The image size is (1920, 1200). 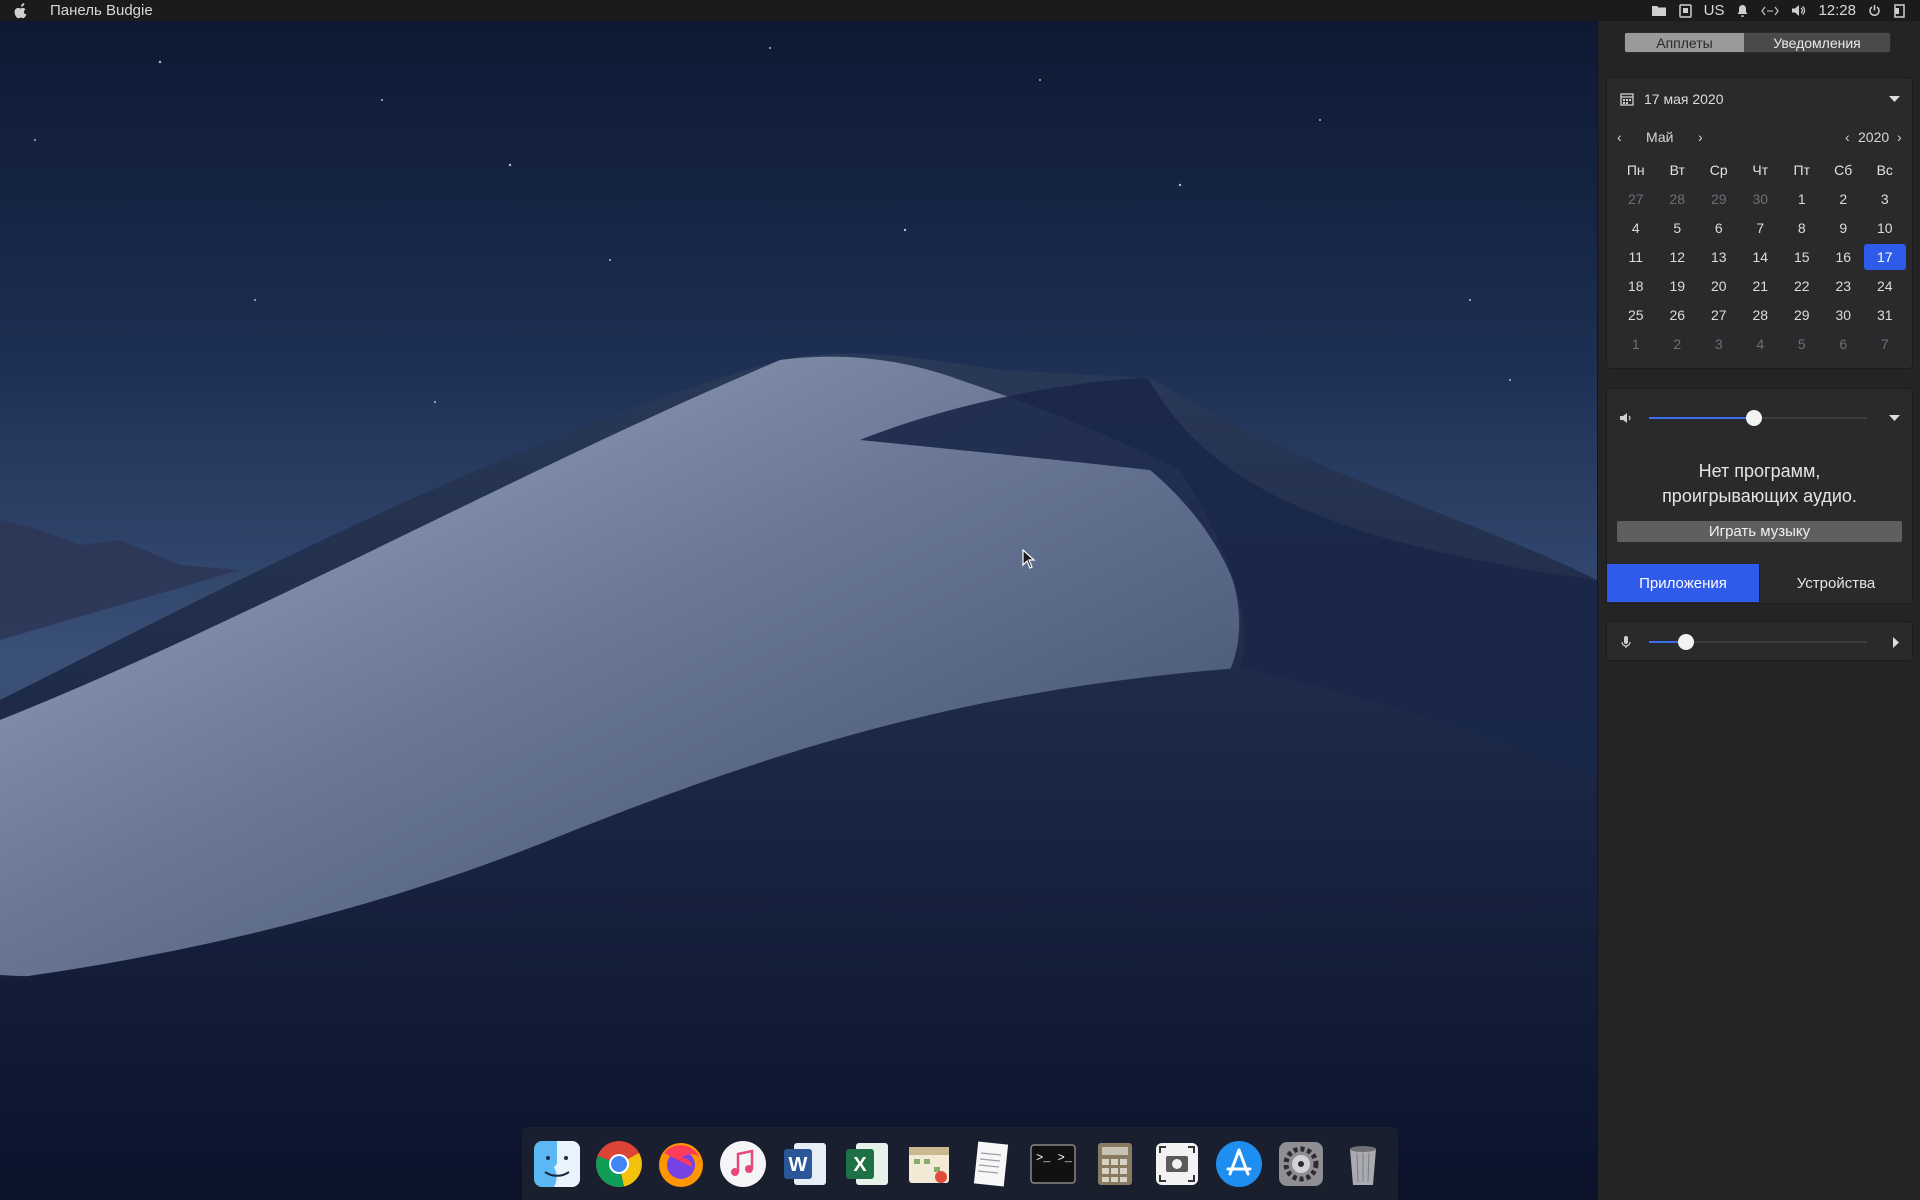 What do you see at coordinates (1238, 1163) in the screenshot?
I see `app-store-icon` at bounding box center [1238, 1163].